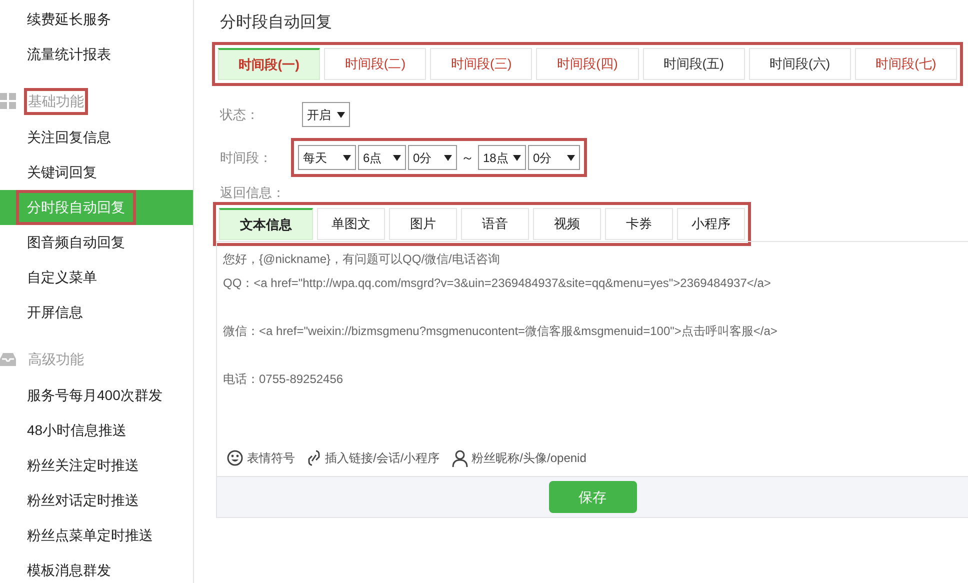 The image size is (968, 583). What do you see at coordinates (327, 157) in the screenshot?
I see `dropdown: 每天` at bounding box center [327, 157].